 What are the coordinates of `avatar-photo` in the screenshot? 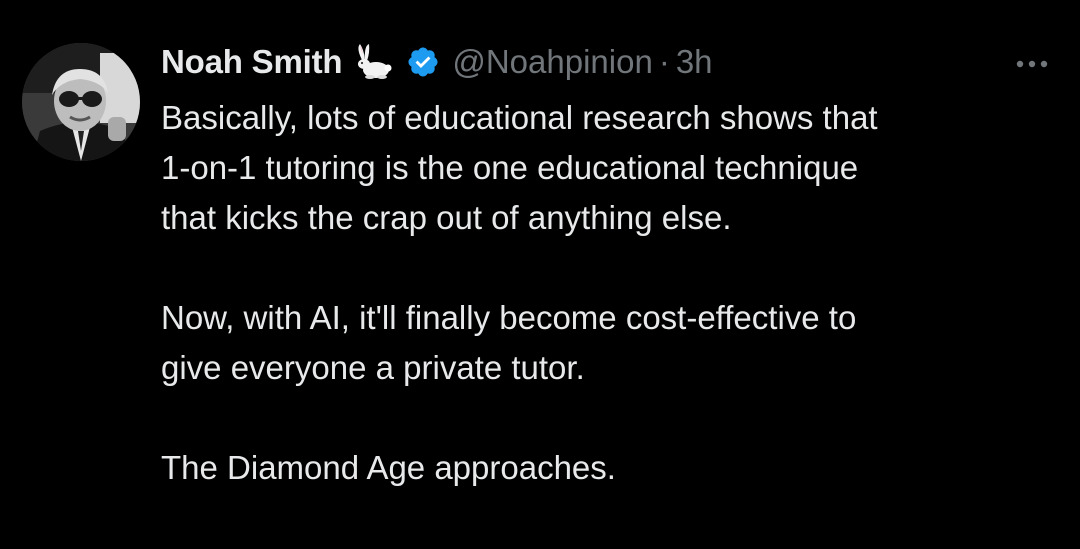 It's located at (81, 102).